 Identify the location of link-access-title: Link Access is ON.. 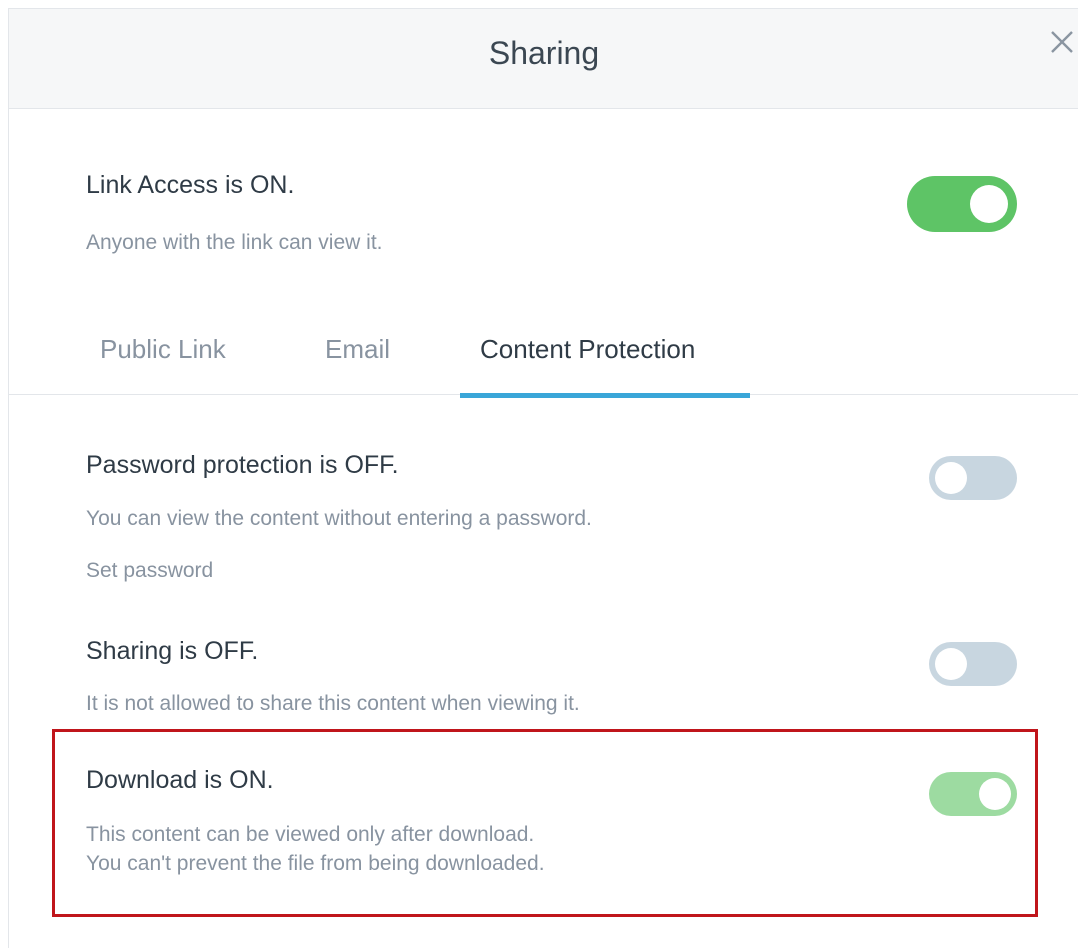
(190, 185).